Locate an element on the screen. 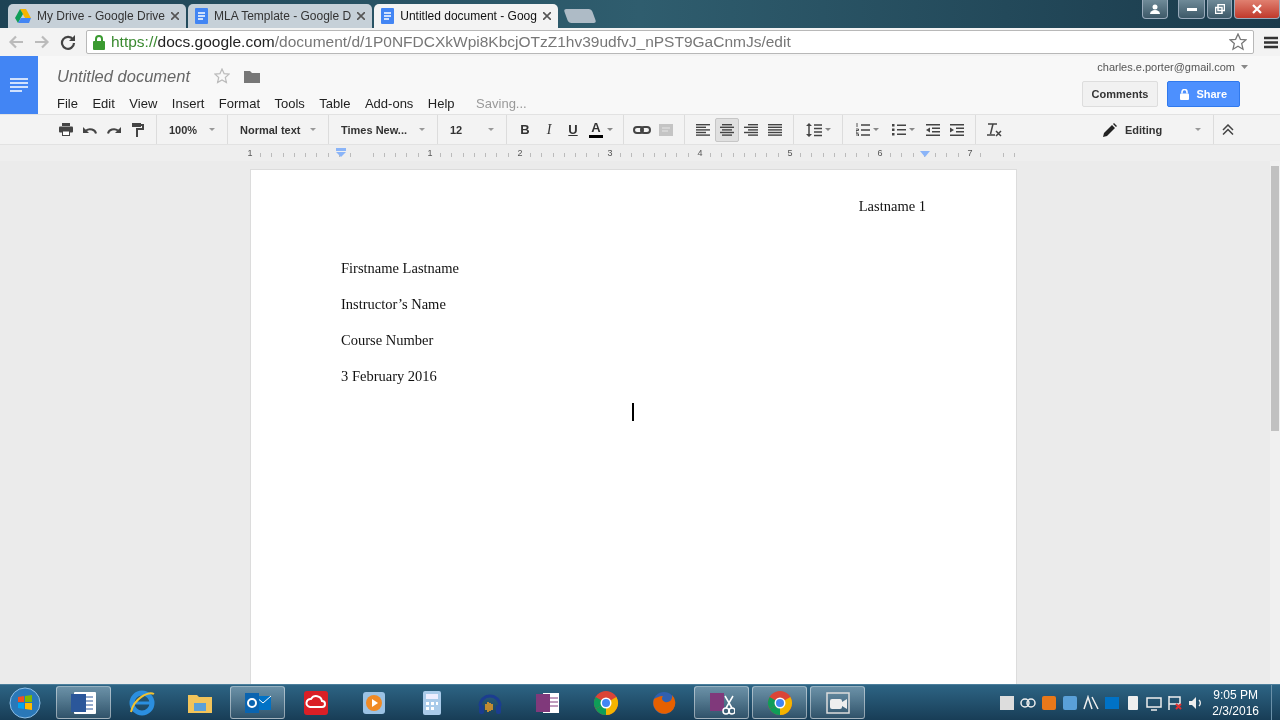 This screenshot has height=720, width=1280. italic-button: I is located at coordinates (549, 129).